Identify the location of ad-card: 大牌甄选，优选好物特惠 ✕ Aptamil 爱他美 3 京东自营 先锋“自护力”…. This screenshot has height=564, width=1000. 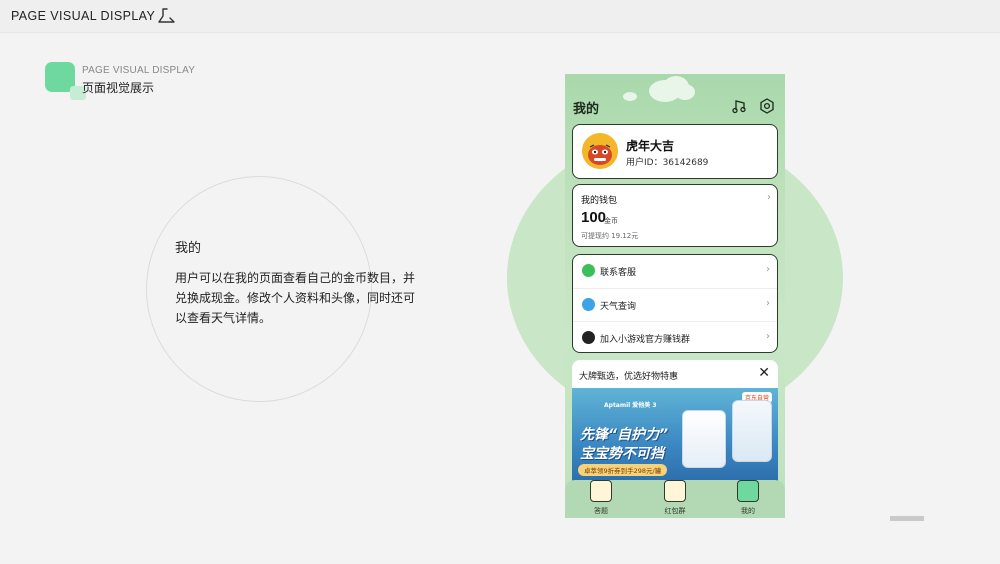
(675, 424).